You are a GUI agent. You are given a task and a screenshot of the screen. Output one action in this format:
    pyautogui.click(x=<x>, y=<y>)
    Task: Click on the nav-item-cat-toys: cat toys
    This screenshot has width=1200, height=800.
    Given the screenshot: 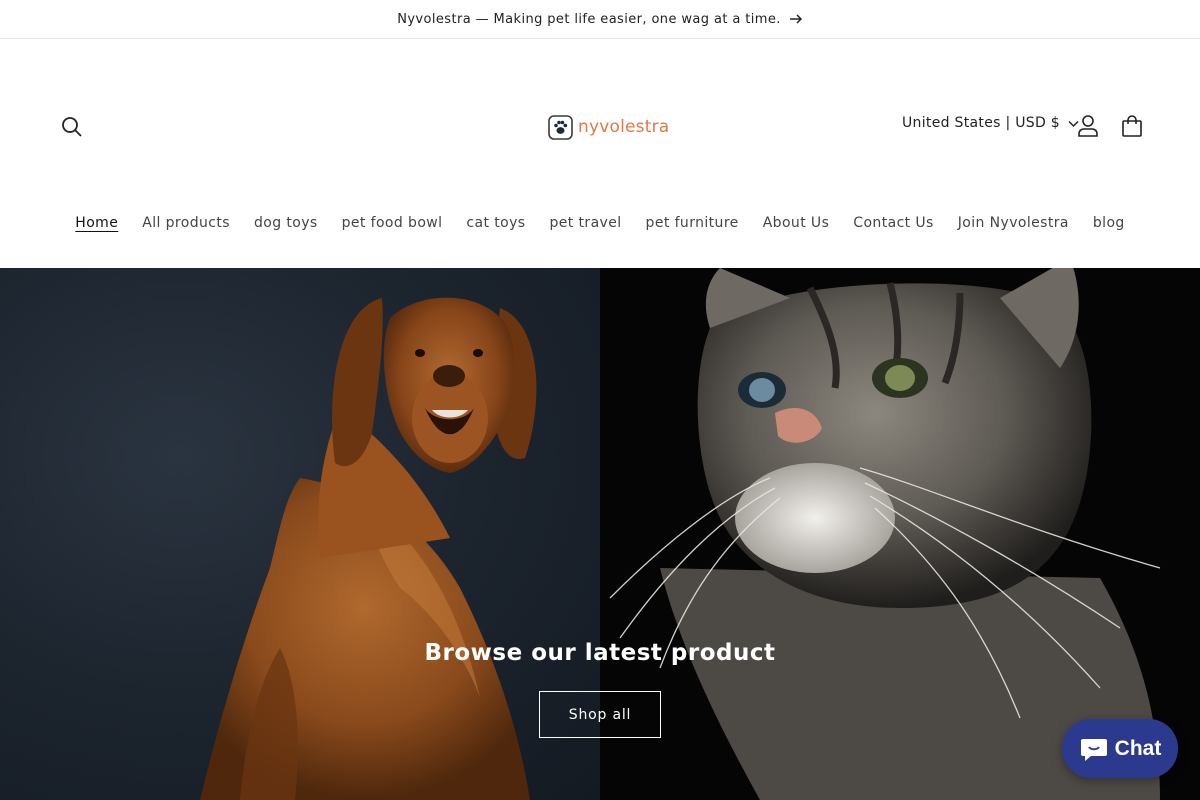 What is the action you would take?
    pyautogui.click(x=495, y=223)
    